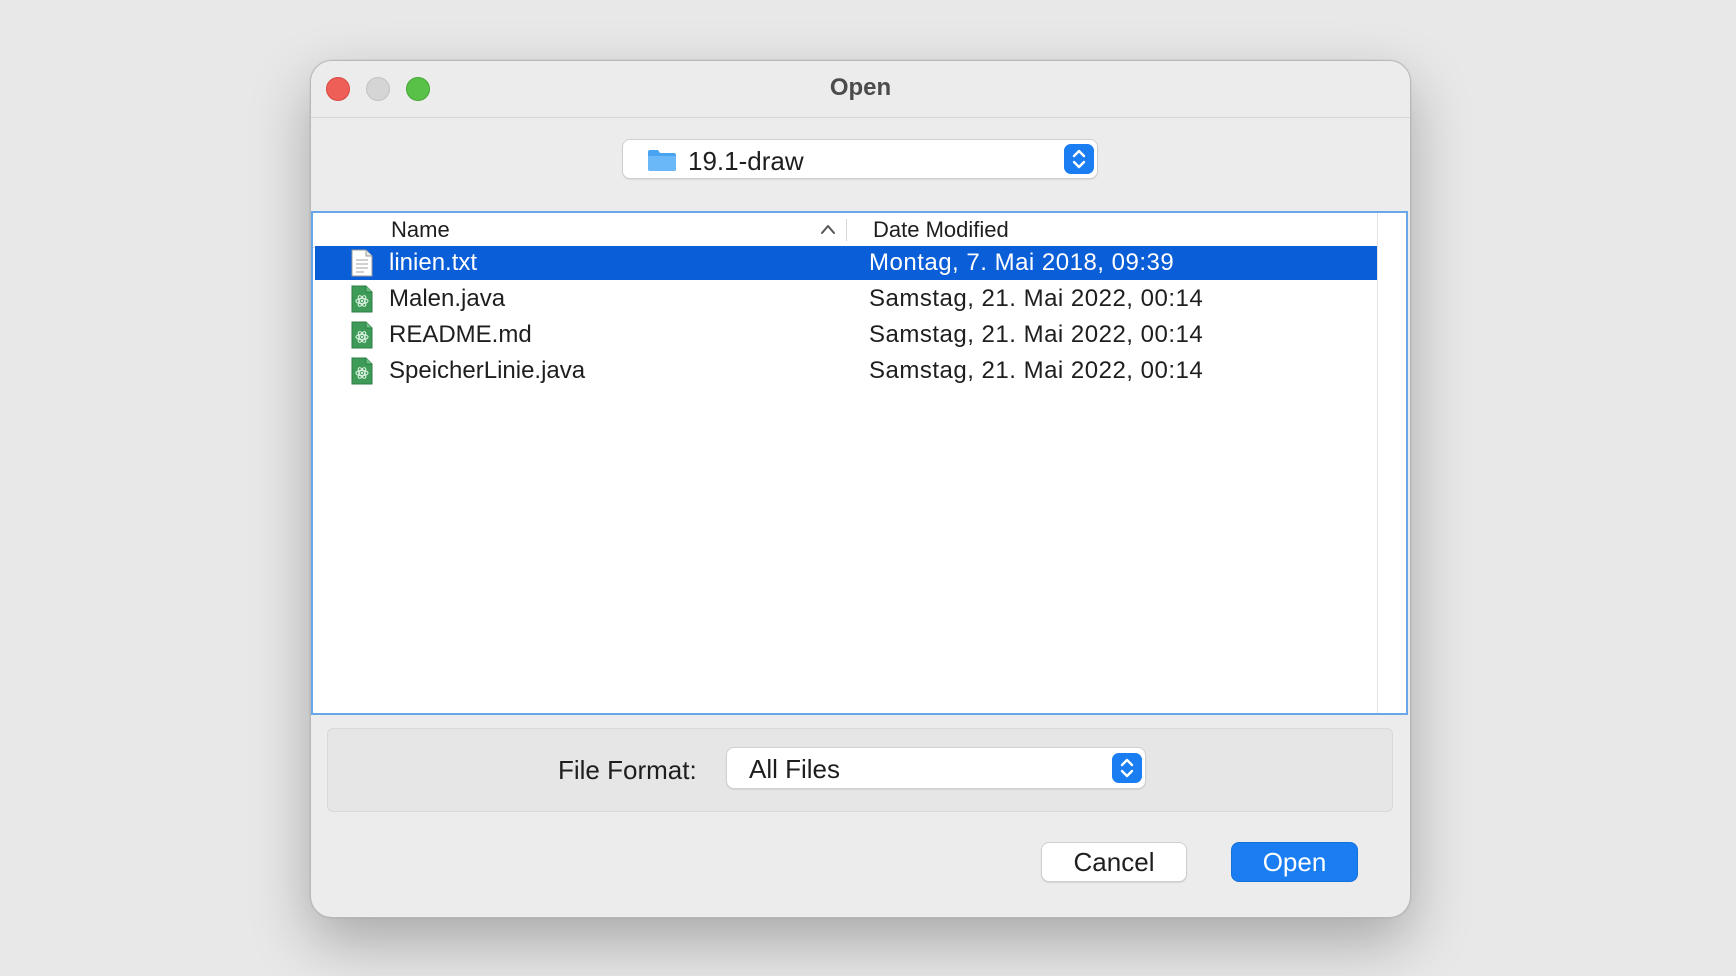 This screenshot has width=1736, height=976. I want to click on window-title: Open, so click(860, 87).